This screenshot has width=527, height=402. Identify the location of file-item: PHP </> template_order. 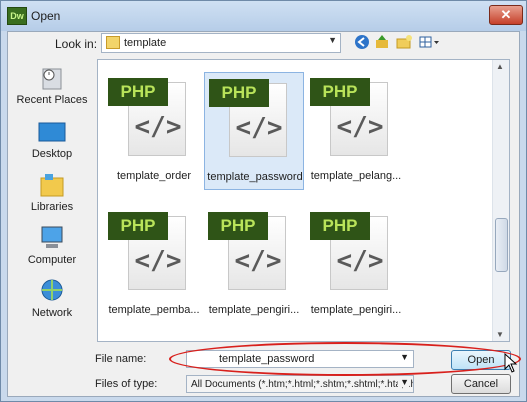
(154, 131).